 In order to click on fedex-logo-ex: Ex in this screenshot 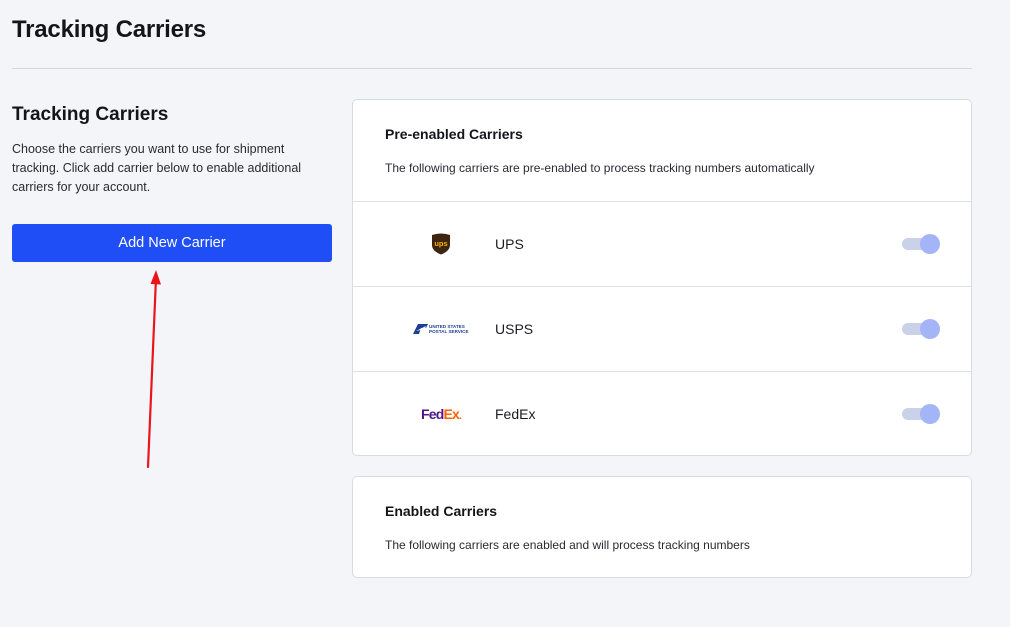, I will do `click(451, 414)`.